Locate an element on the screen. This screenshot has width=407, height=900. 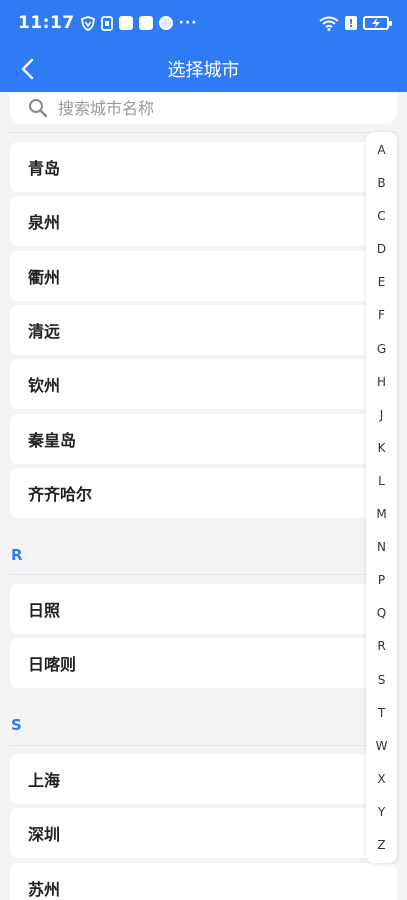
nav-bar: 选择城市 is located at coordinates (203, 69).